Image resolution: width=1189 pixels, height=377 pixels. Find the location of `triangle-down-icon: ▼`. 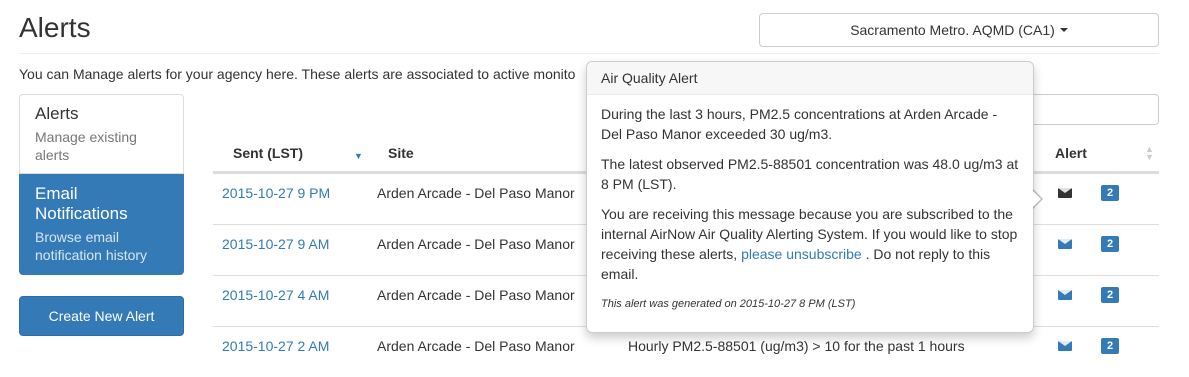

triangle-down-icon: ▼ is located at coordinates (358, 156).